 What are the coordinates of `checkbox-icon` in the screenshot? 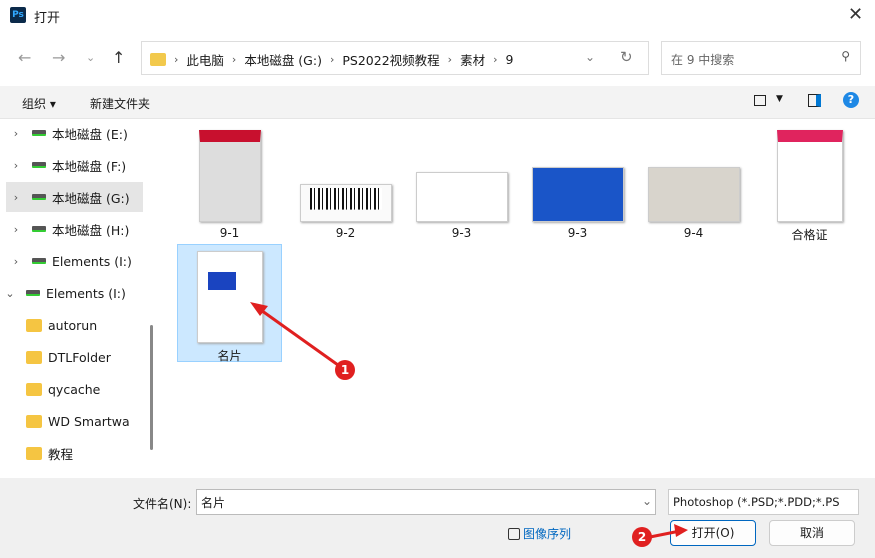 It's located at (514, 533).